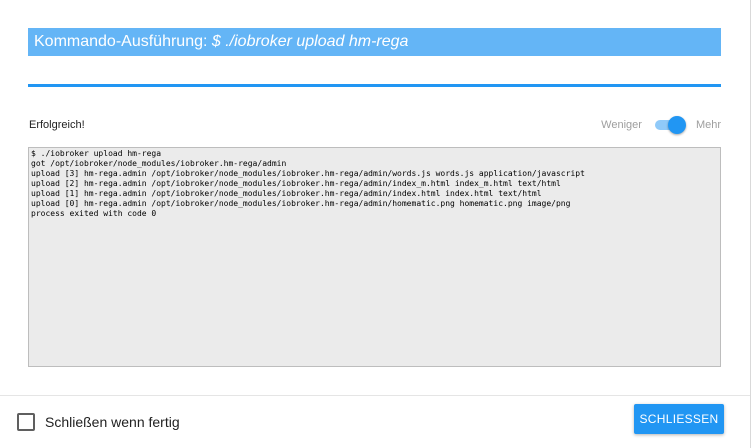 This screenshot has height=448, width=751. What do you see at coordinates (374, 85) in the screenshot?
I see `progress-bar` at bounding box center [374, 85].